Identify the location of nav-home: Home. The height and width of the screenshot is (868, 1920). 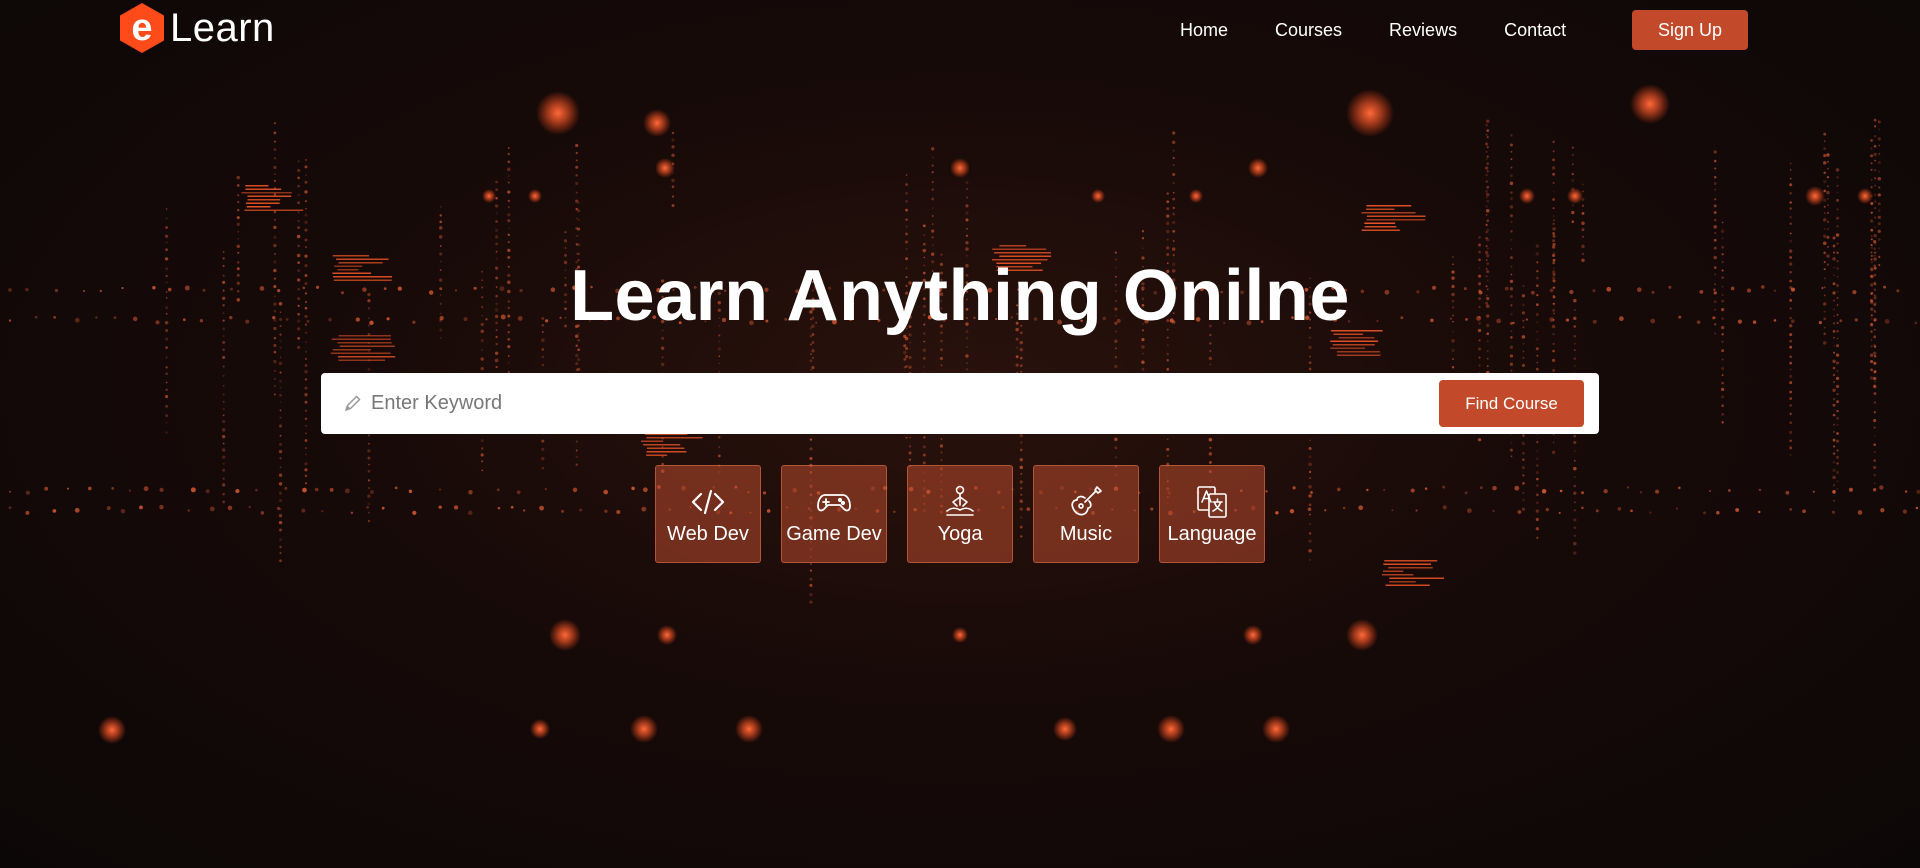
(1204, 30).